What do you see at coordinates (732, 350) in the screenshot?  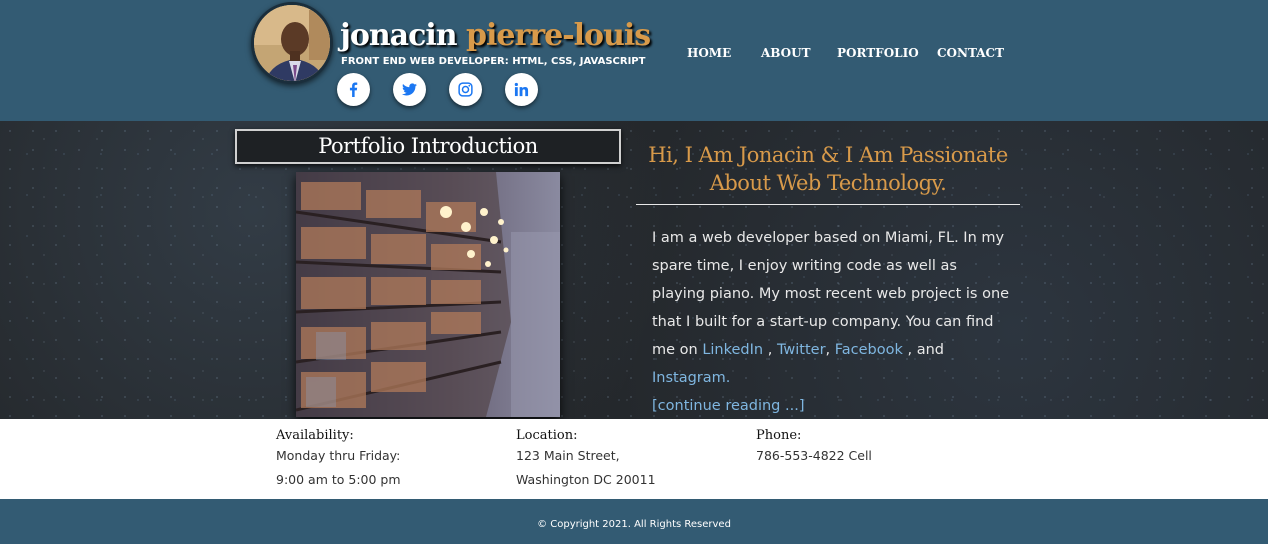 I see `linkedin-link: LinkedIn` at bounding box center [732, 350].